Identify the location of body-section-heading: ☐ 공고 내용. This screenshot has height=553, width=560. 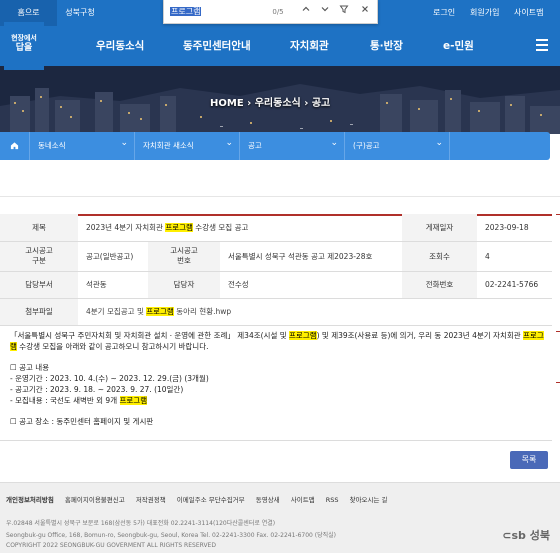
(30, 367).